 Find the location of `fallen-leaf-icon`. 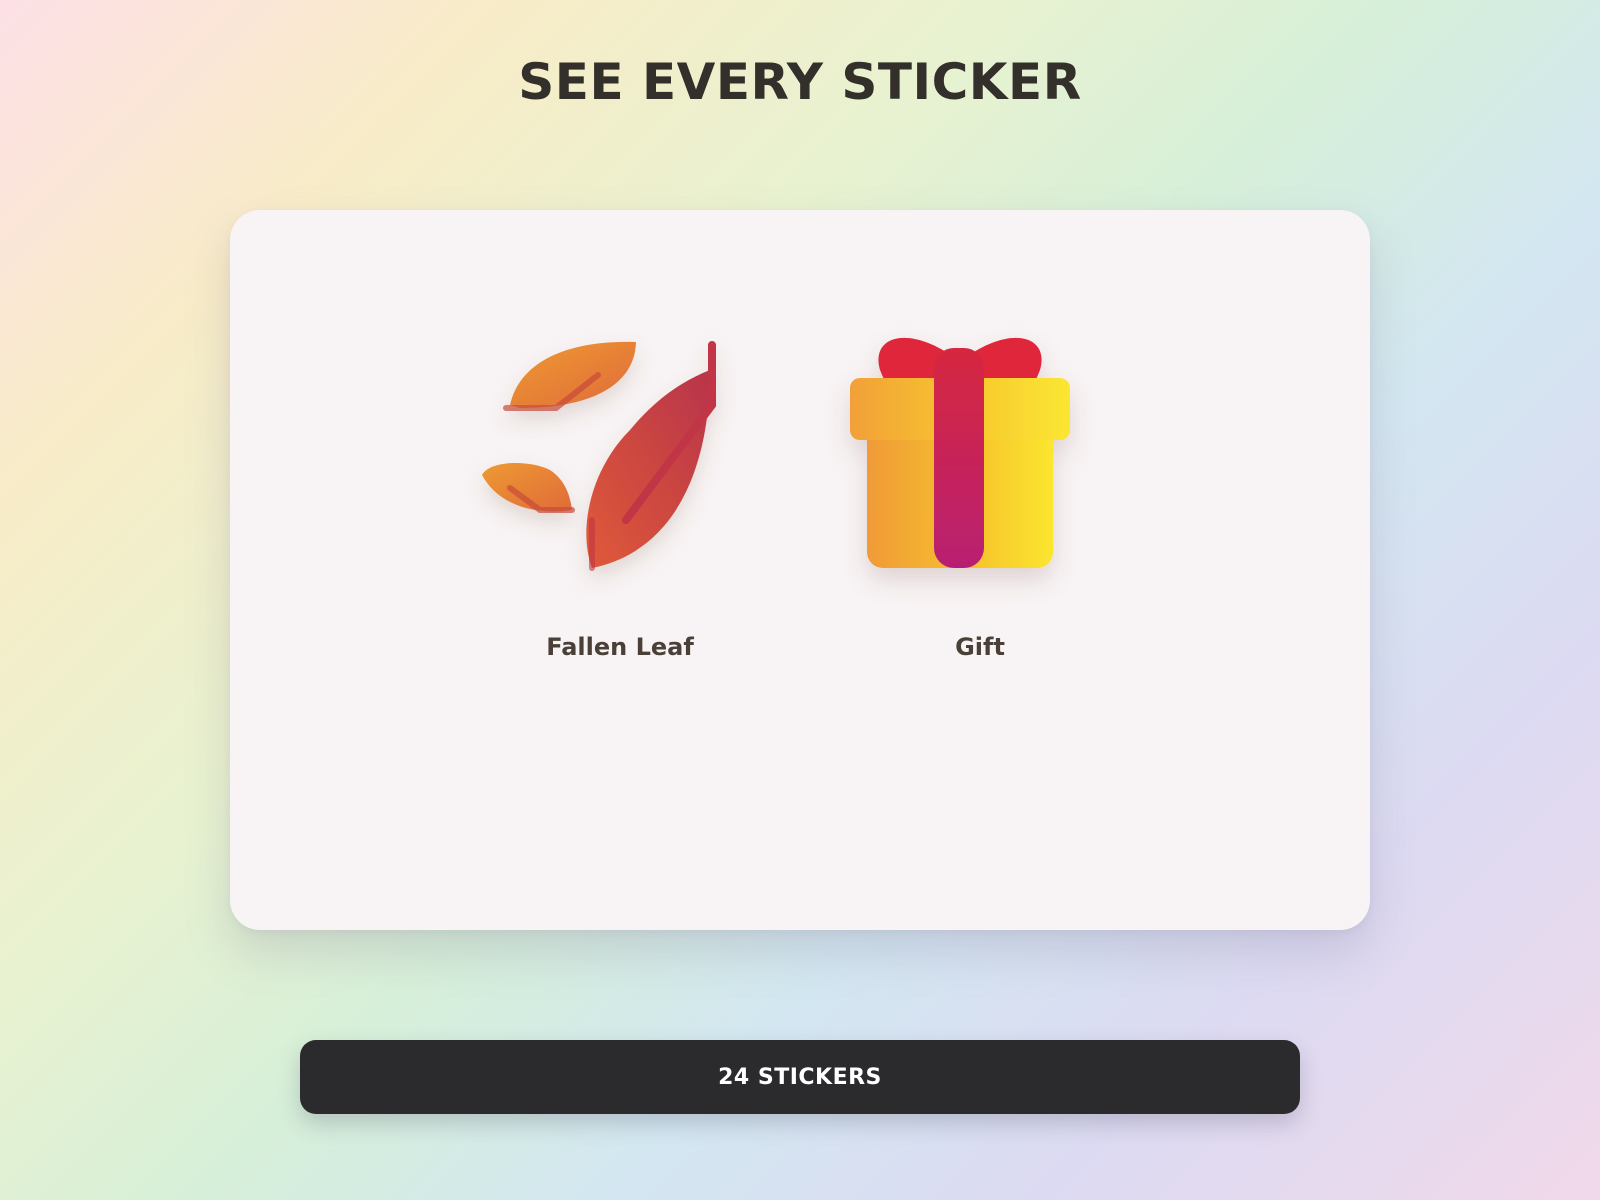

fallen-leaf-icon is located at coordinates (620, 450).